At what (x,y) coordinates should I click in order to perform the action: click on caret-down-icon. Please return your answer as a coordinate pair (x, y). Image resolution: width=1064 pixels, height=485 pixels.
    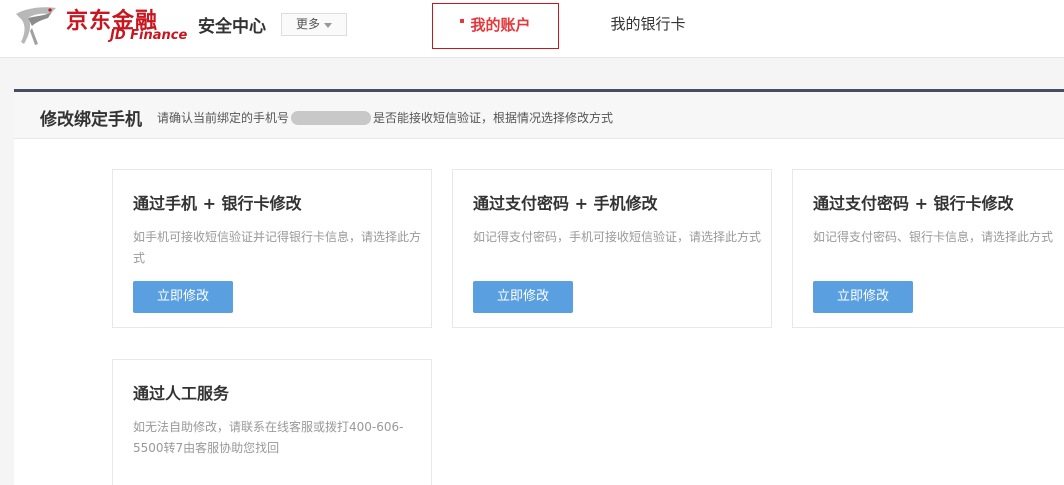
    Looking at the image, I should click on (328, 25).